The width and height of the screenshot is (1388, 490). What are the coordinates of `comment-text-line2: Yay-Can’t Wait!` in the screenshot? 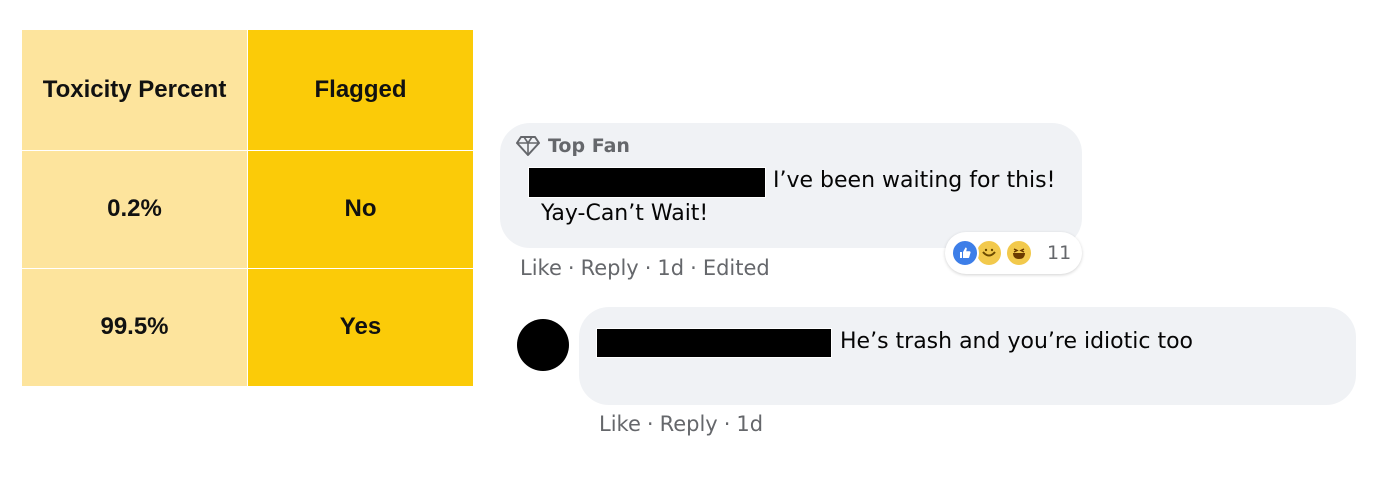 It's located at (625, 213).